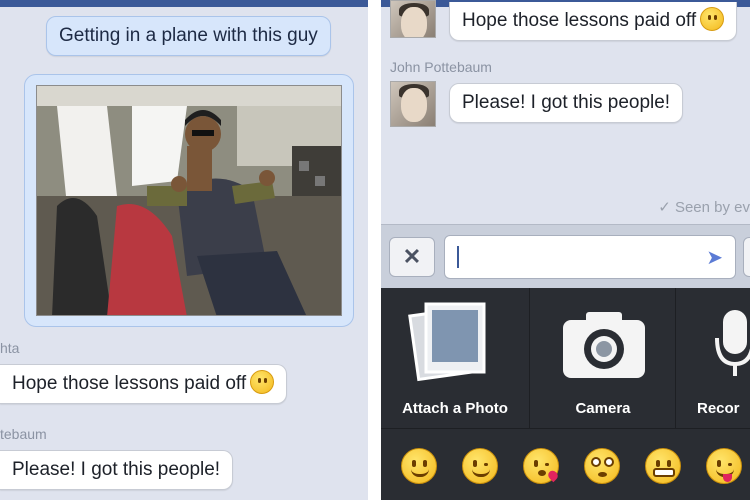 This screenshot has height=500, width=750. I want to click on attach-photo-button: Attach a Photo, so click(455, 358).